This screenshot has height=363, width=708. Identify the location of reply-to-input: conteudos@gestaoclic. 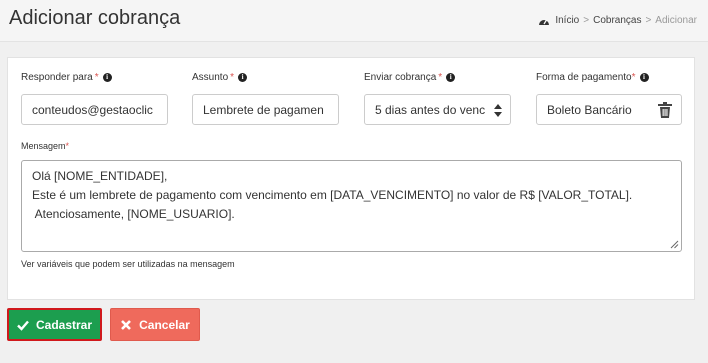
(94, 109).